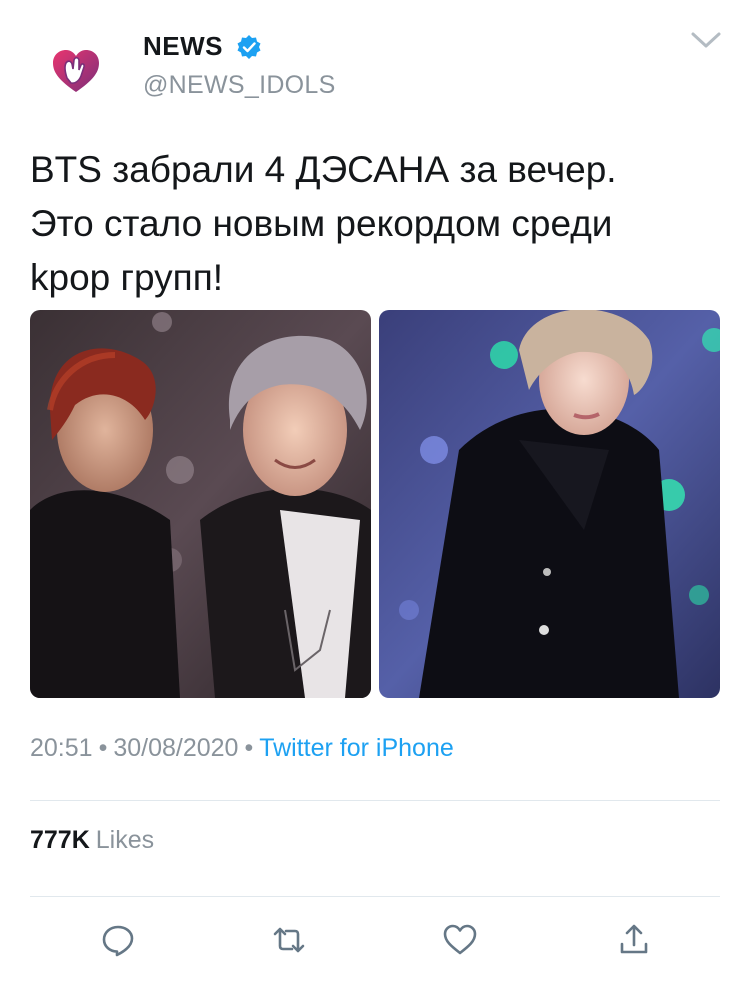  Describe the element at coordinates (92, 840) in the screenshot. I see `likes-stat: 777K Likes` at that location.